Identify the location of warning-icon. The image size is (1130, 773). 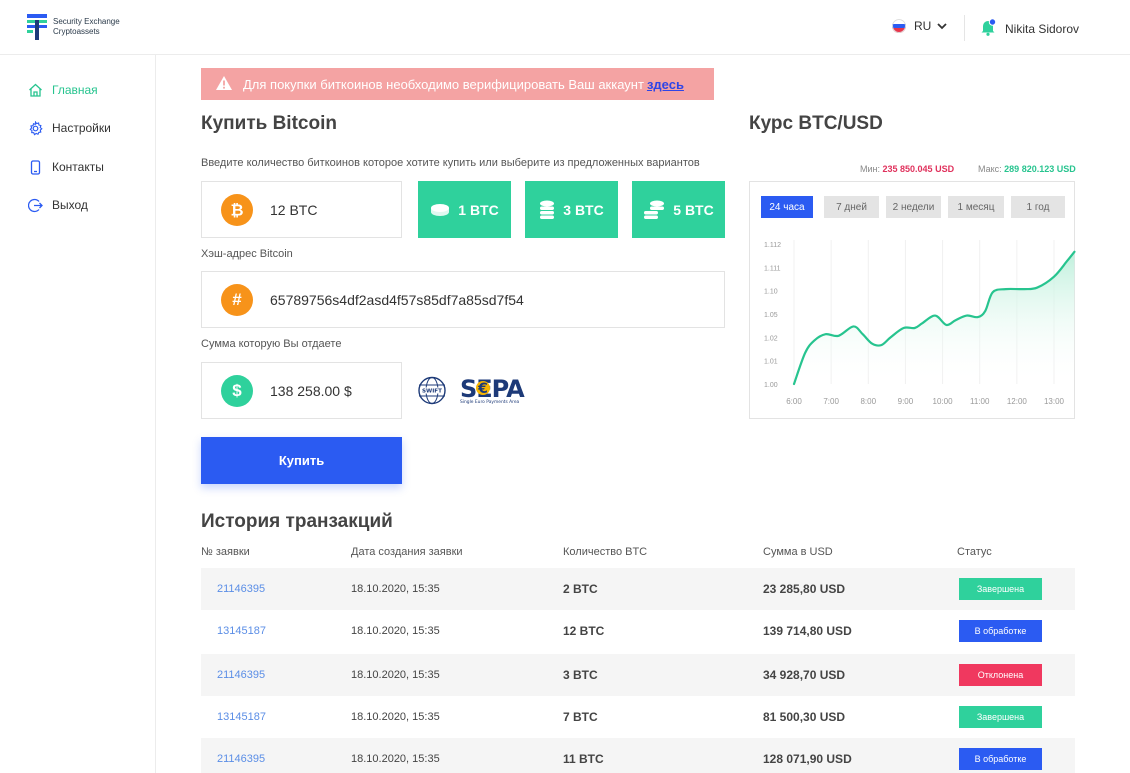
(224, 84).